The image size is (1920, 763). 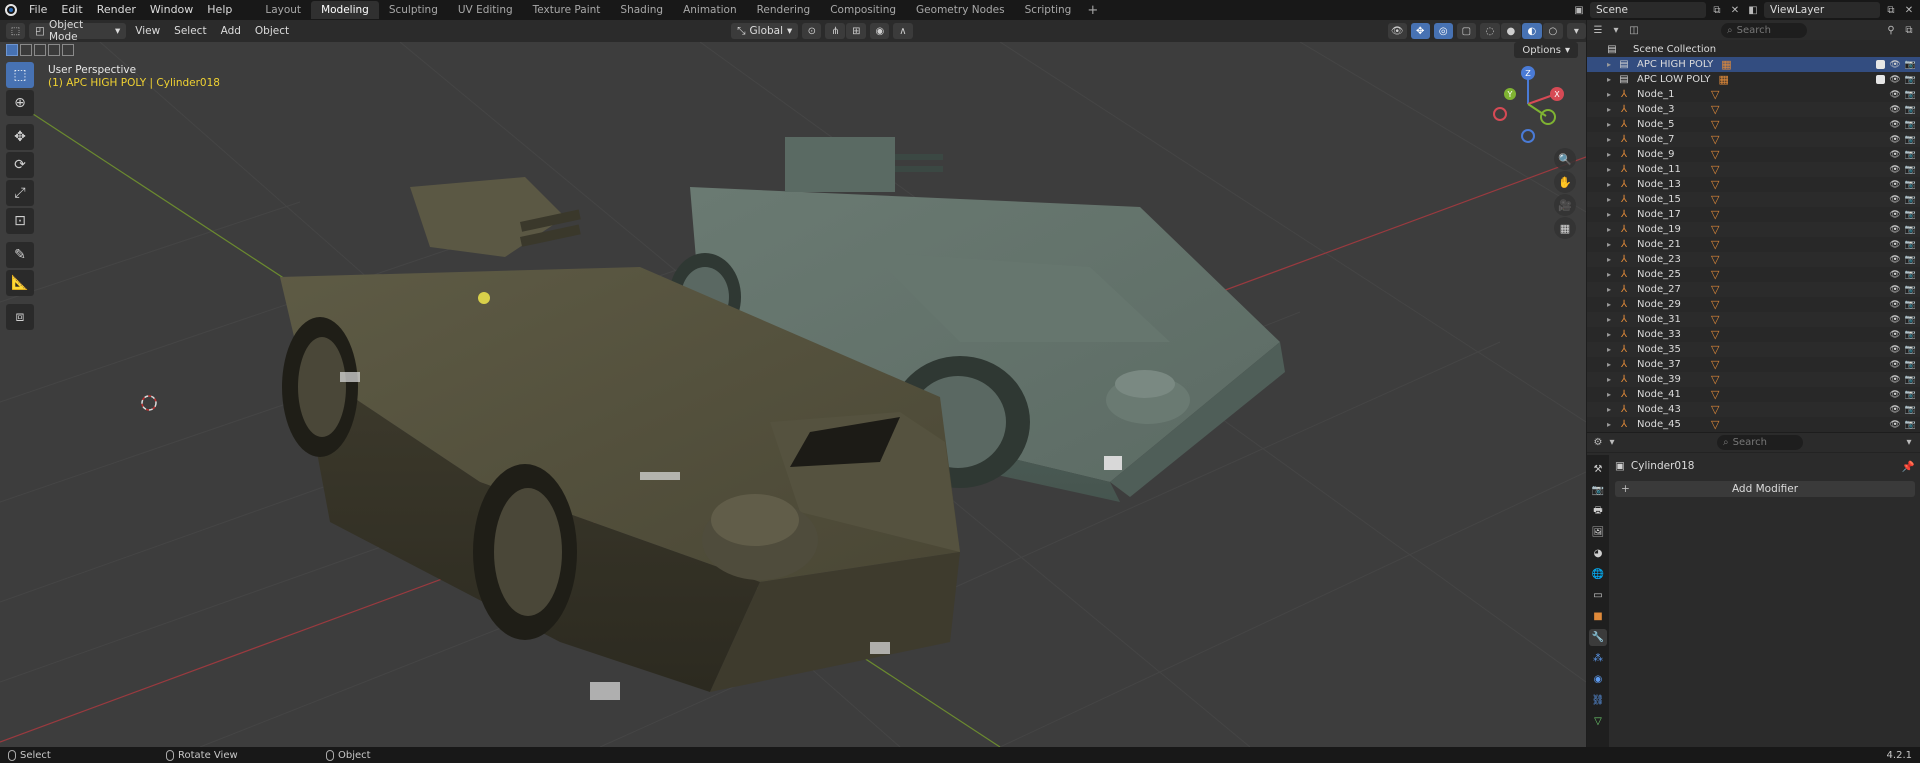 What do you see at coordinates (1753, 199) in the screenshot?
I see `outliner-row-node: ▸ ⅄ Node_15 ▽ 👁 📷` at bounding box center [1753, 199].